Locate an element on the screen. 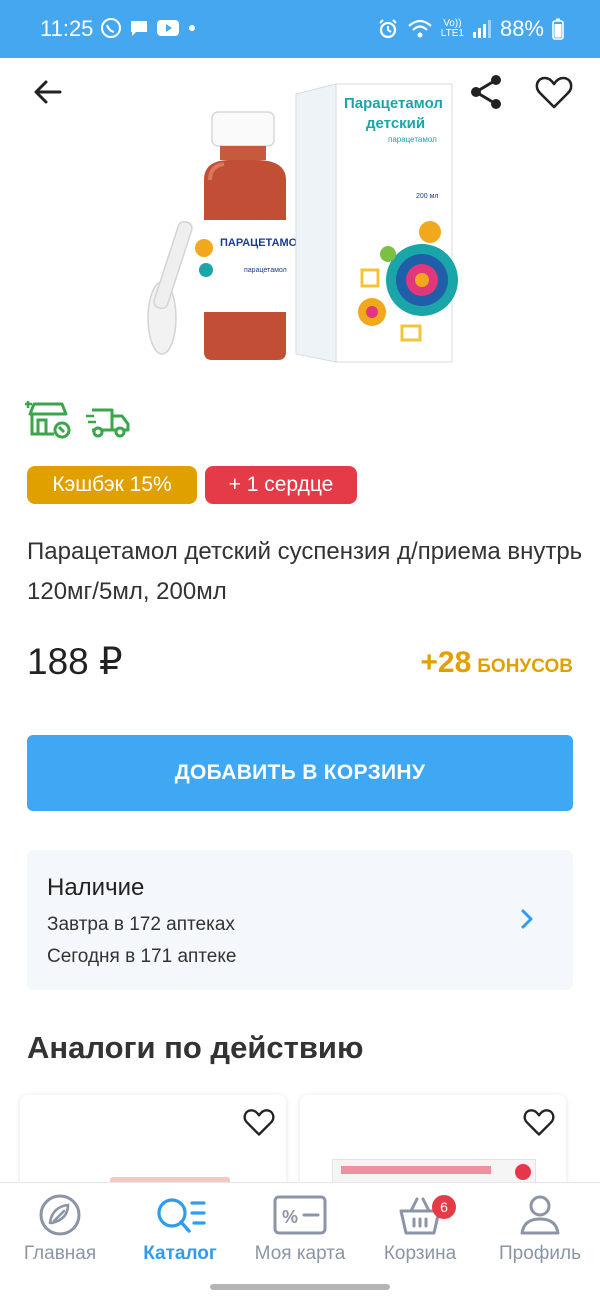 This screenshot has height=1299, width=600. product-price: 188 ₽ is located at coordinates (75, 661).